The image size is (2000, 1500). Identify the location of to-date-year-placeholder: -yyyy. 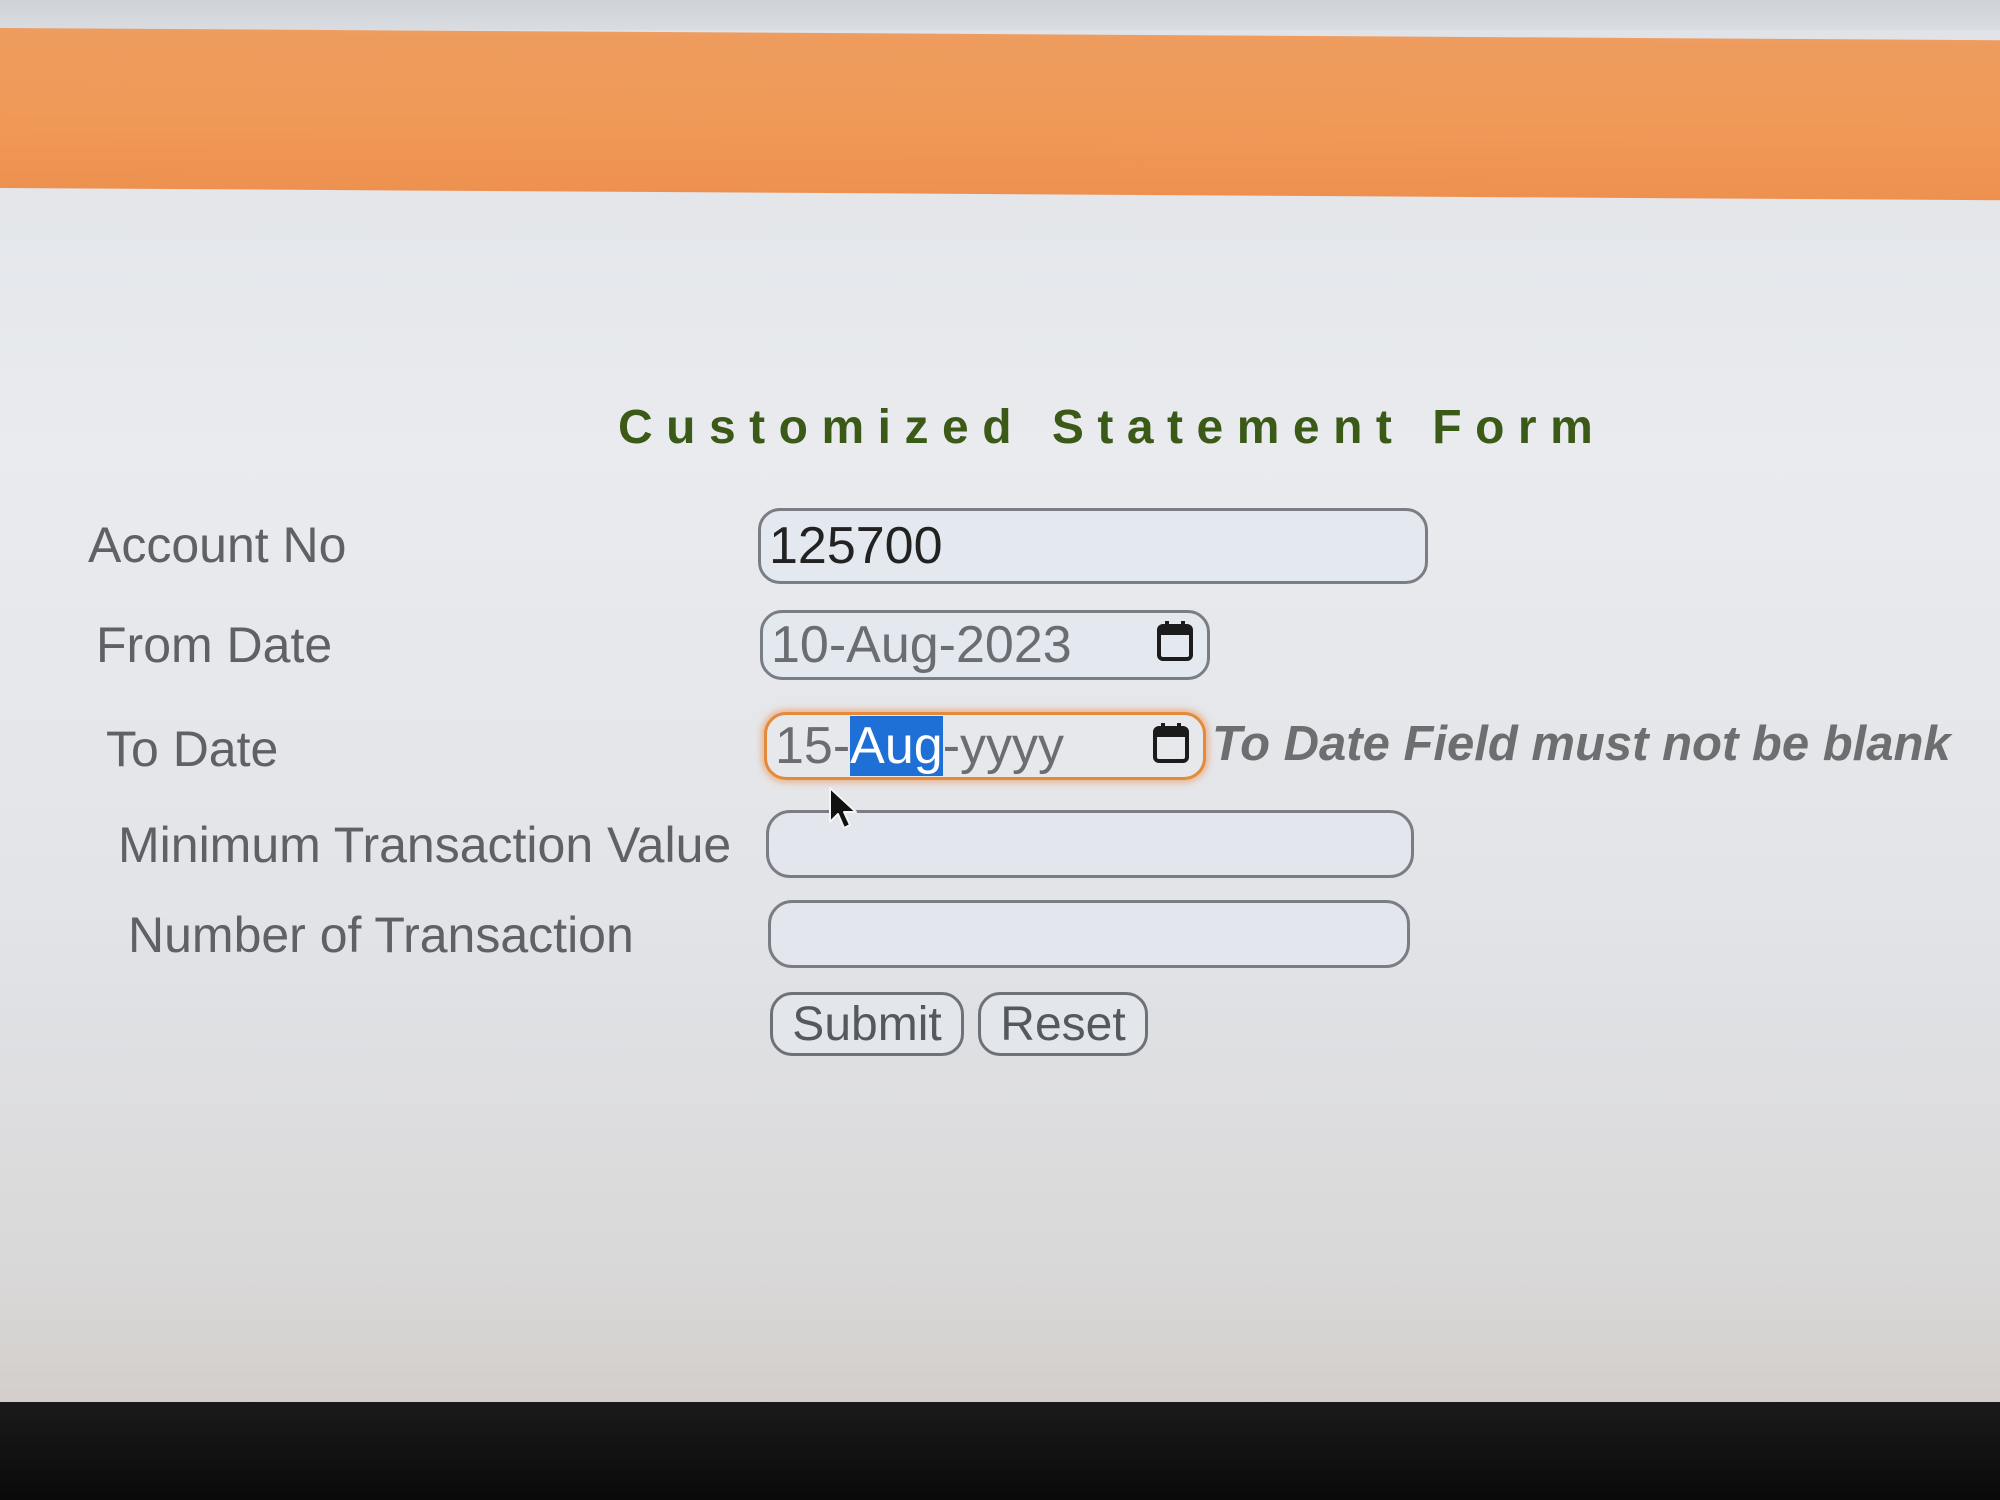
(1003, 746).